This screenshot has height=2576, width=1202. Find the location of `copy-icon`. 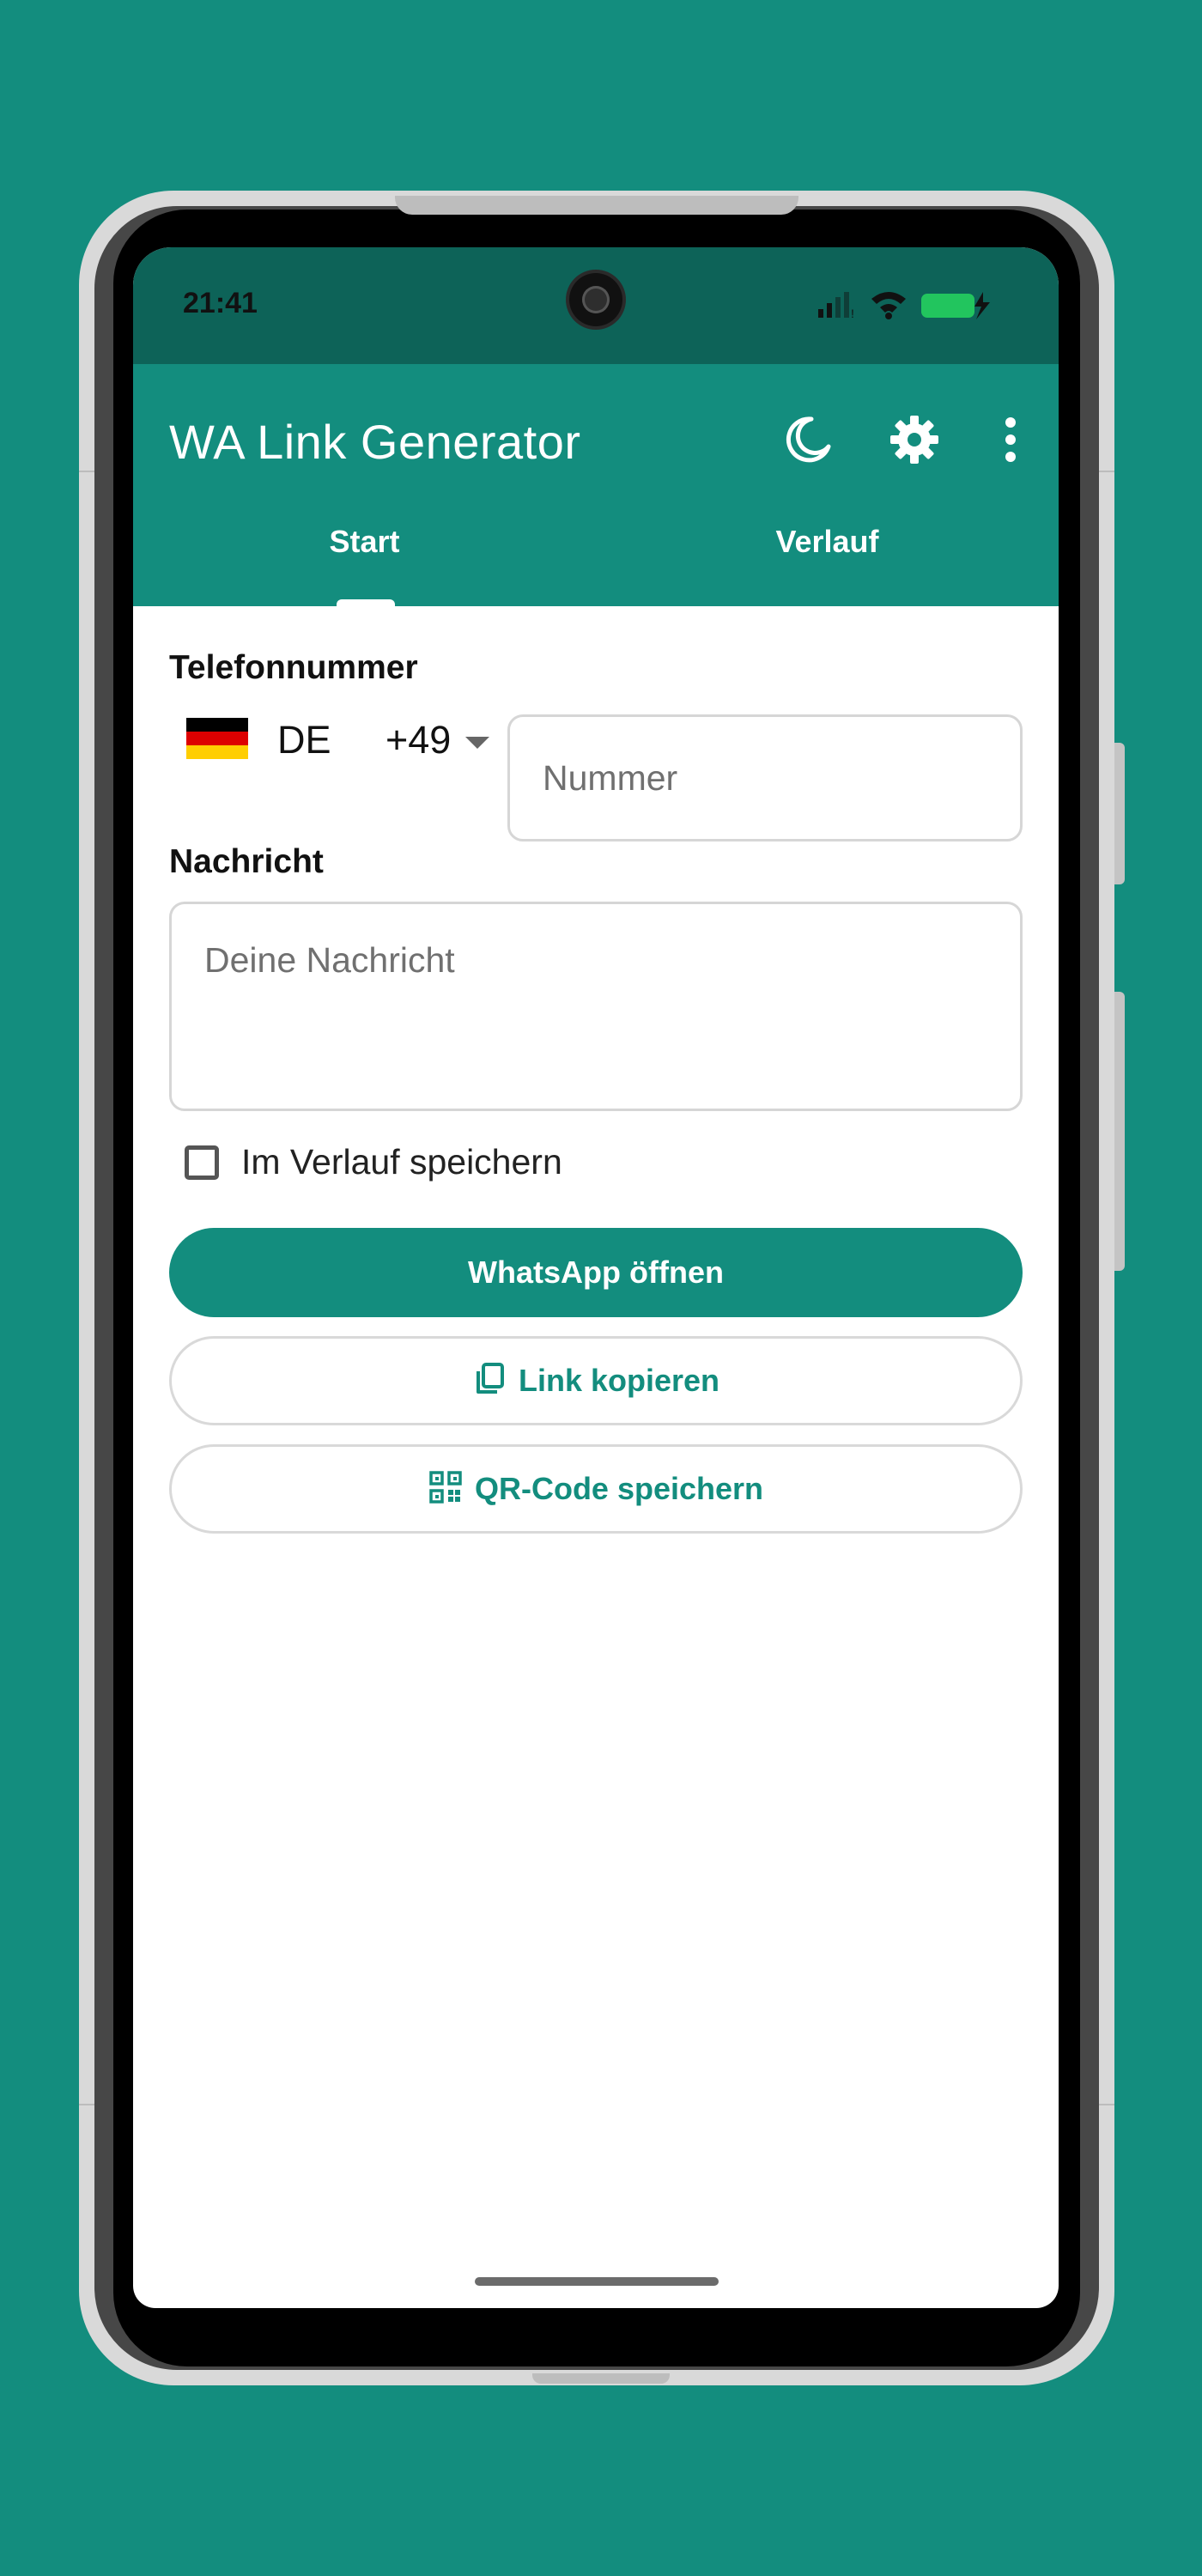

copy-icon is located at coordinates (490, 1378).